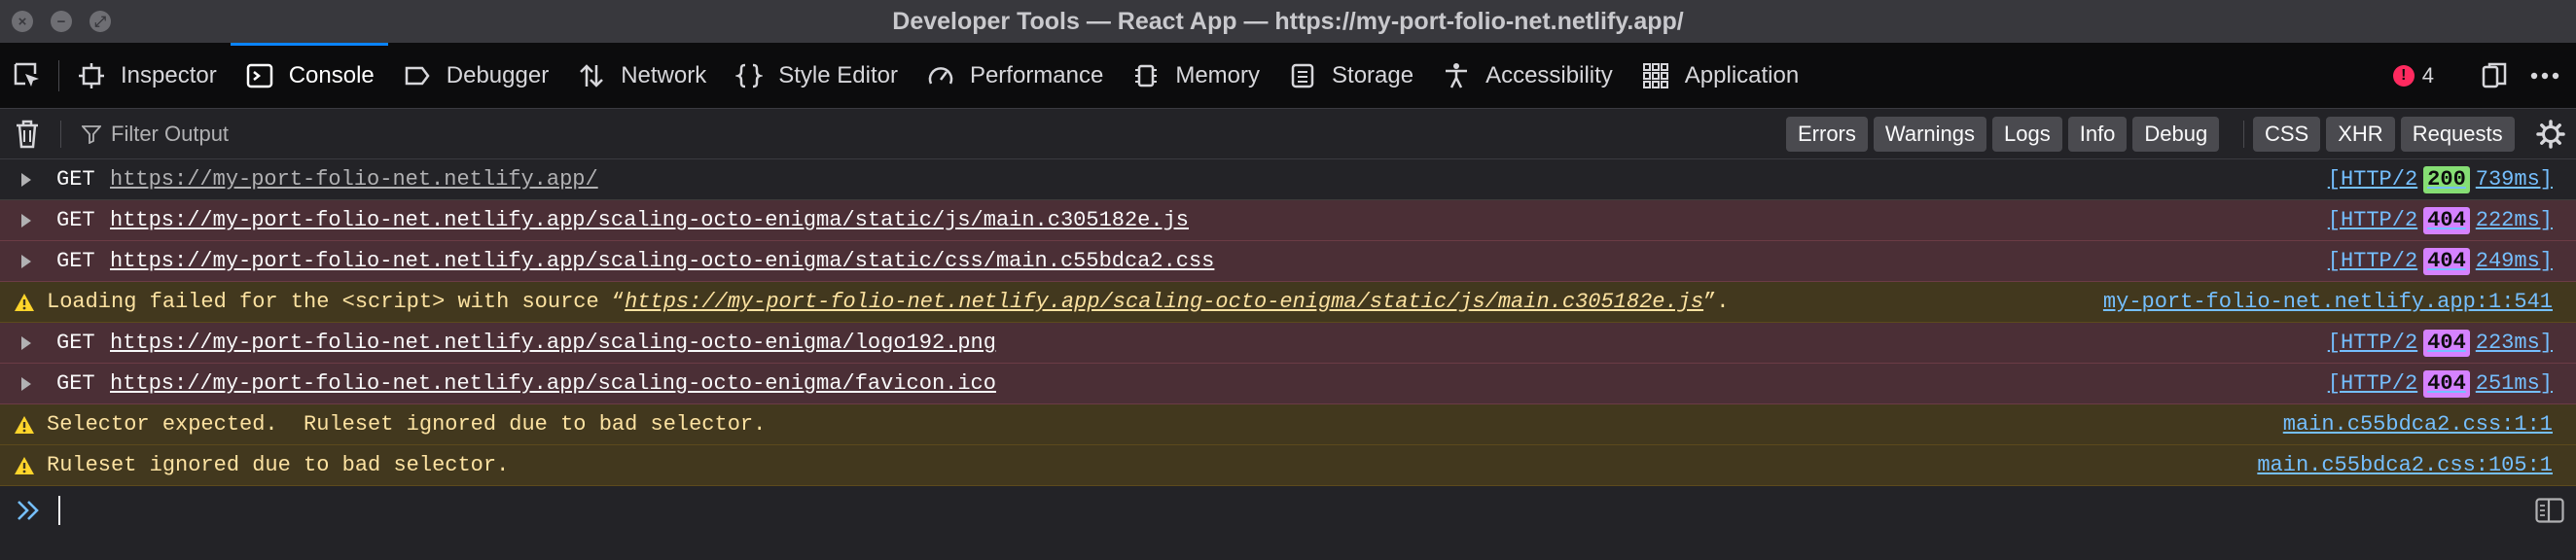 Image resolution: width=2576 pixels, height=560 pixels. I want to click on more-options-button, so click(2544, 75).